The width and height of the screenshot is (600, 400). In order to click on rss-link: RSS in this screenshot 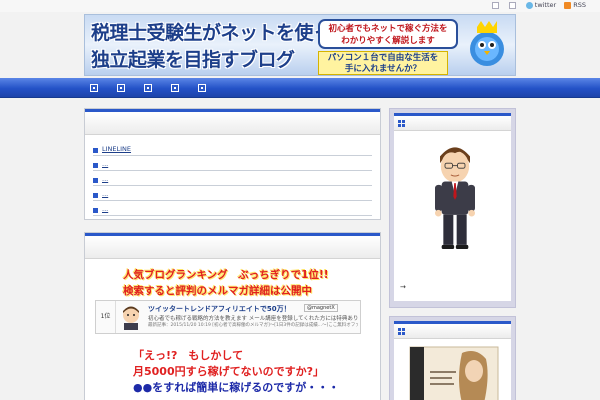, I will do `click(575, 5)`.